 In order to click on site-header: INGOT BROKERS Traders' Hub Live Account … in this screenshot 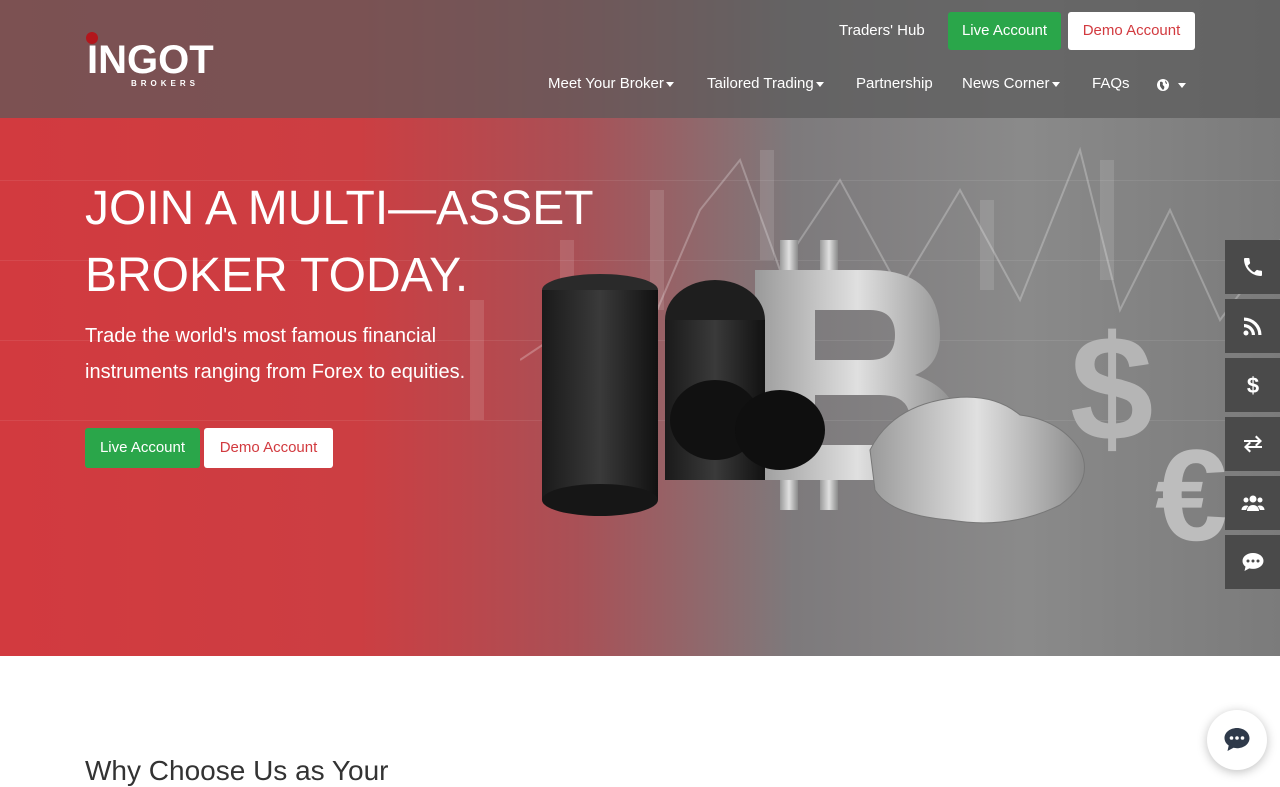, I will do `click(640, 59)`.